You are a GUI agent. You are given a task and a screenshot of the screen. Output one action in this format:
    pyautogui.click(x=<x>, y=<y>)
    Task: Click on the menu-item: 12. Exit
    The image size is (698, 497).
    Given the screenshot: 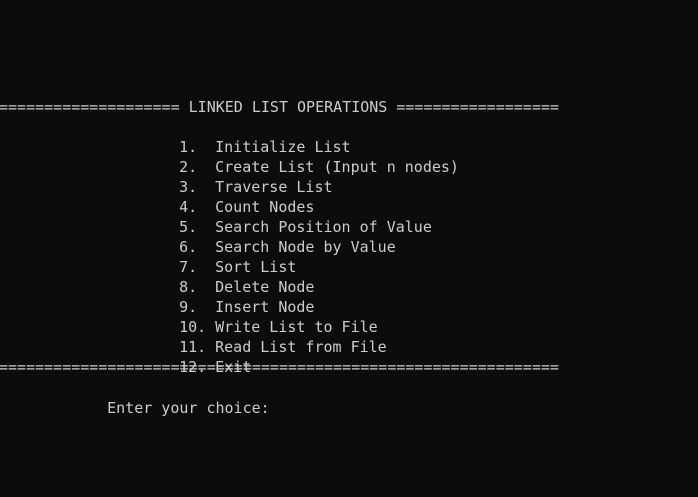 What is the action you would take?
    pyautogui.click(x=197, y=356)
    